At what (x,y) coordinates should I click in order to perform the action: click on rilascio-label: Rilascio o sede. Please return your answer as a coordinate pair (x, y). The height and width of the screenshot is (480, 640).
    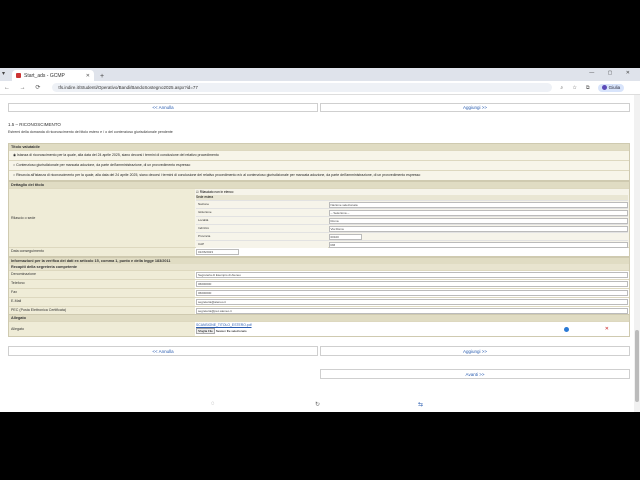
    Looking at the image, I should click on (102, 218).